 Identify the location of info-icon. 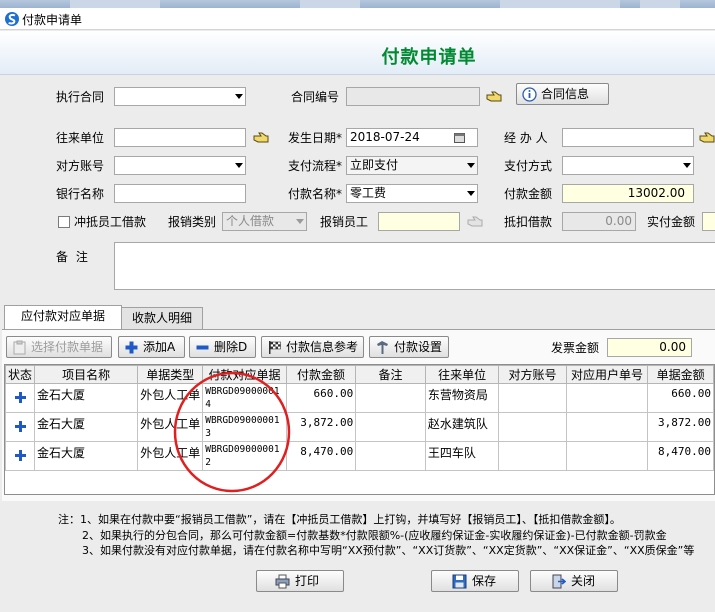
(529, 94).